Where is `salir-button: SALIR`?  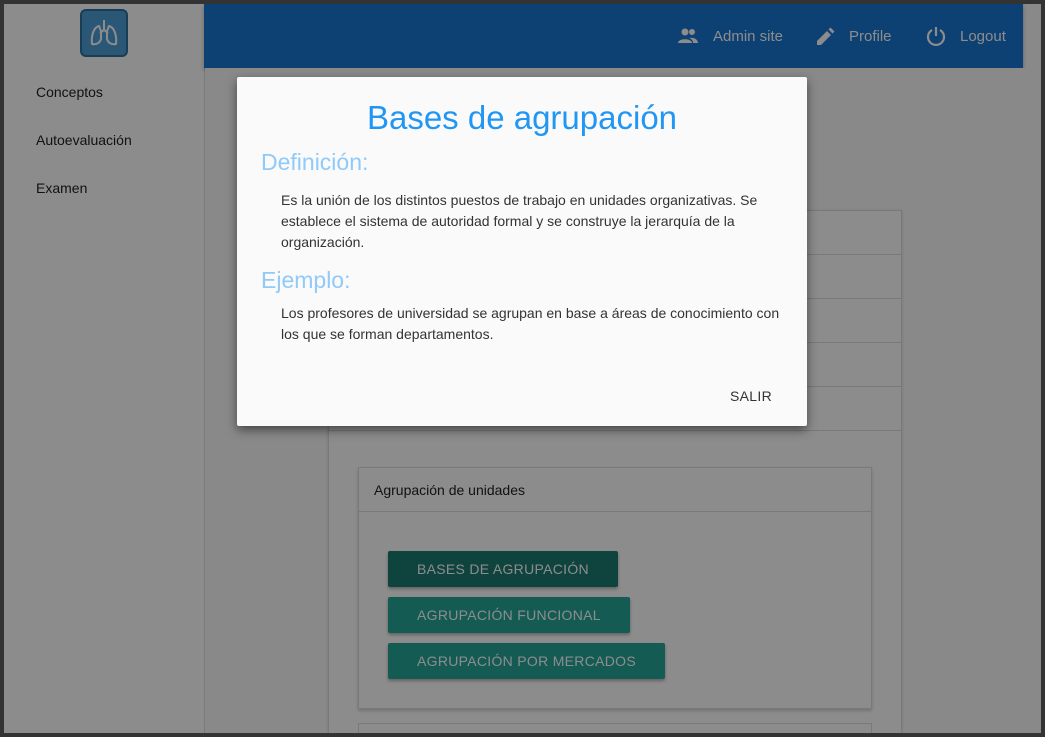 salir-button: SALIR is located at coordinates (751, 396).